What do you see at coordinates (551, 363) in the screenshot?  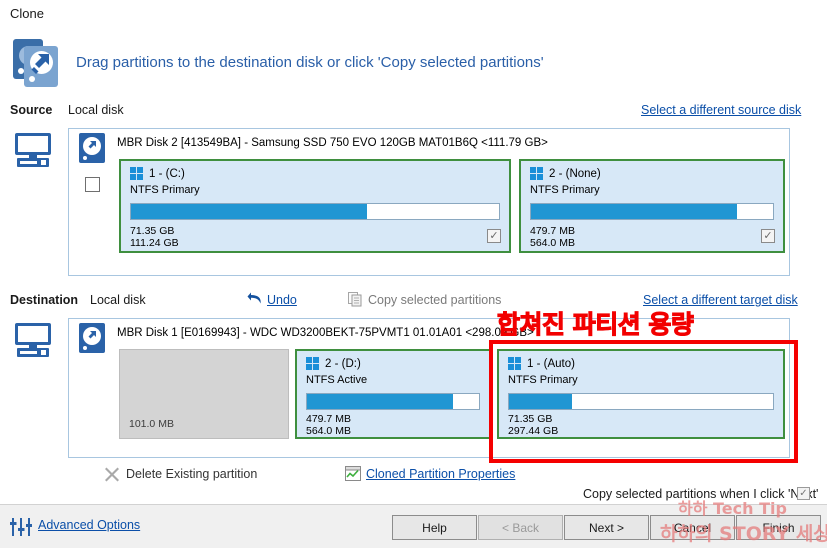 I see `partition-name: 1 - (Auto)` at bounding box center [551, 363].